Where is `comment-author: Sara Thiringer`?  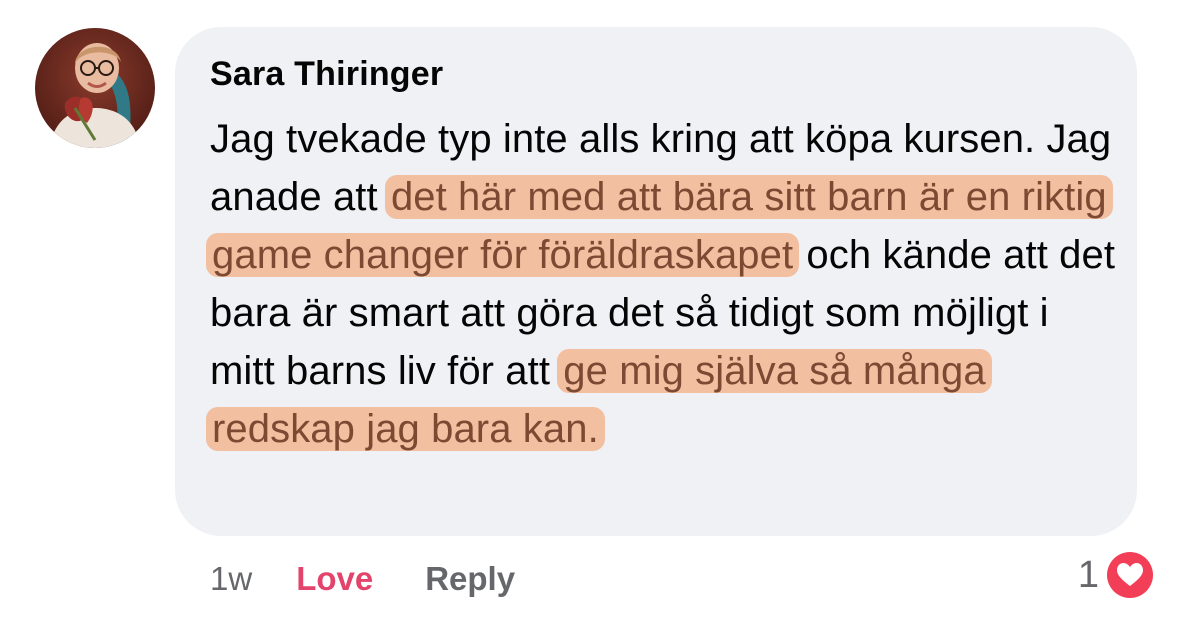 comment-author: Sara Thiringer is located at coordinates (326, 74).